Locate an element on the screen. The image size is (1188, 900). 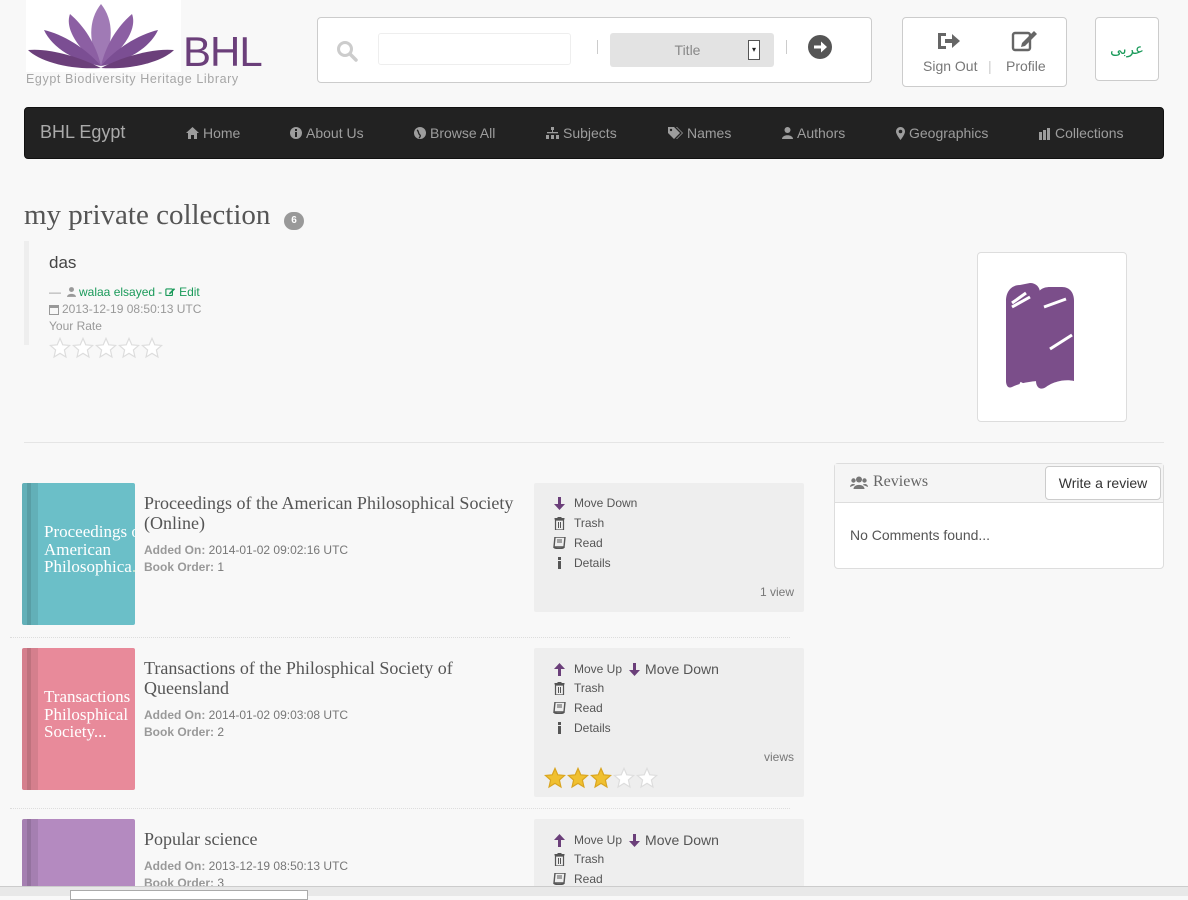
nav-item-home: Home is located at coordinates (213, 133).